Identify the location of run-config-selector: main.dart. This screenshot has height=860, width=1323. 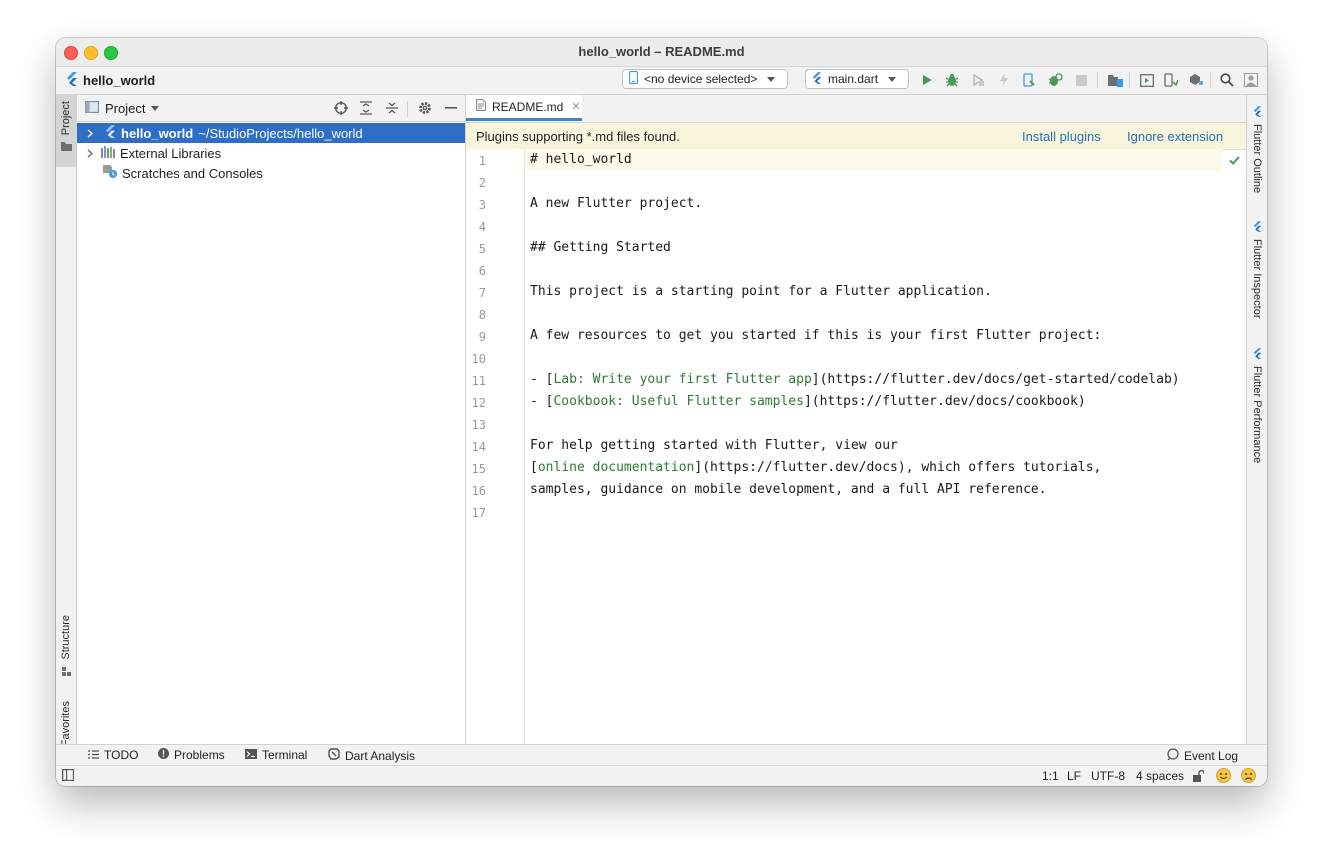
(857, 79).